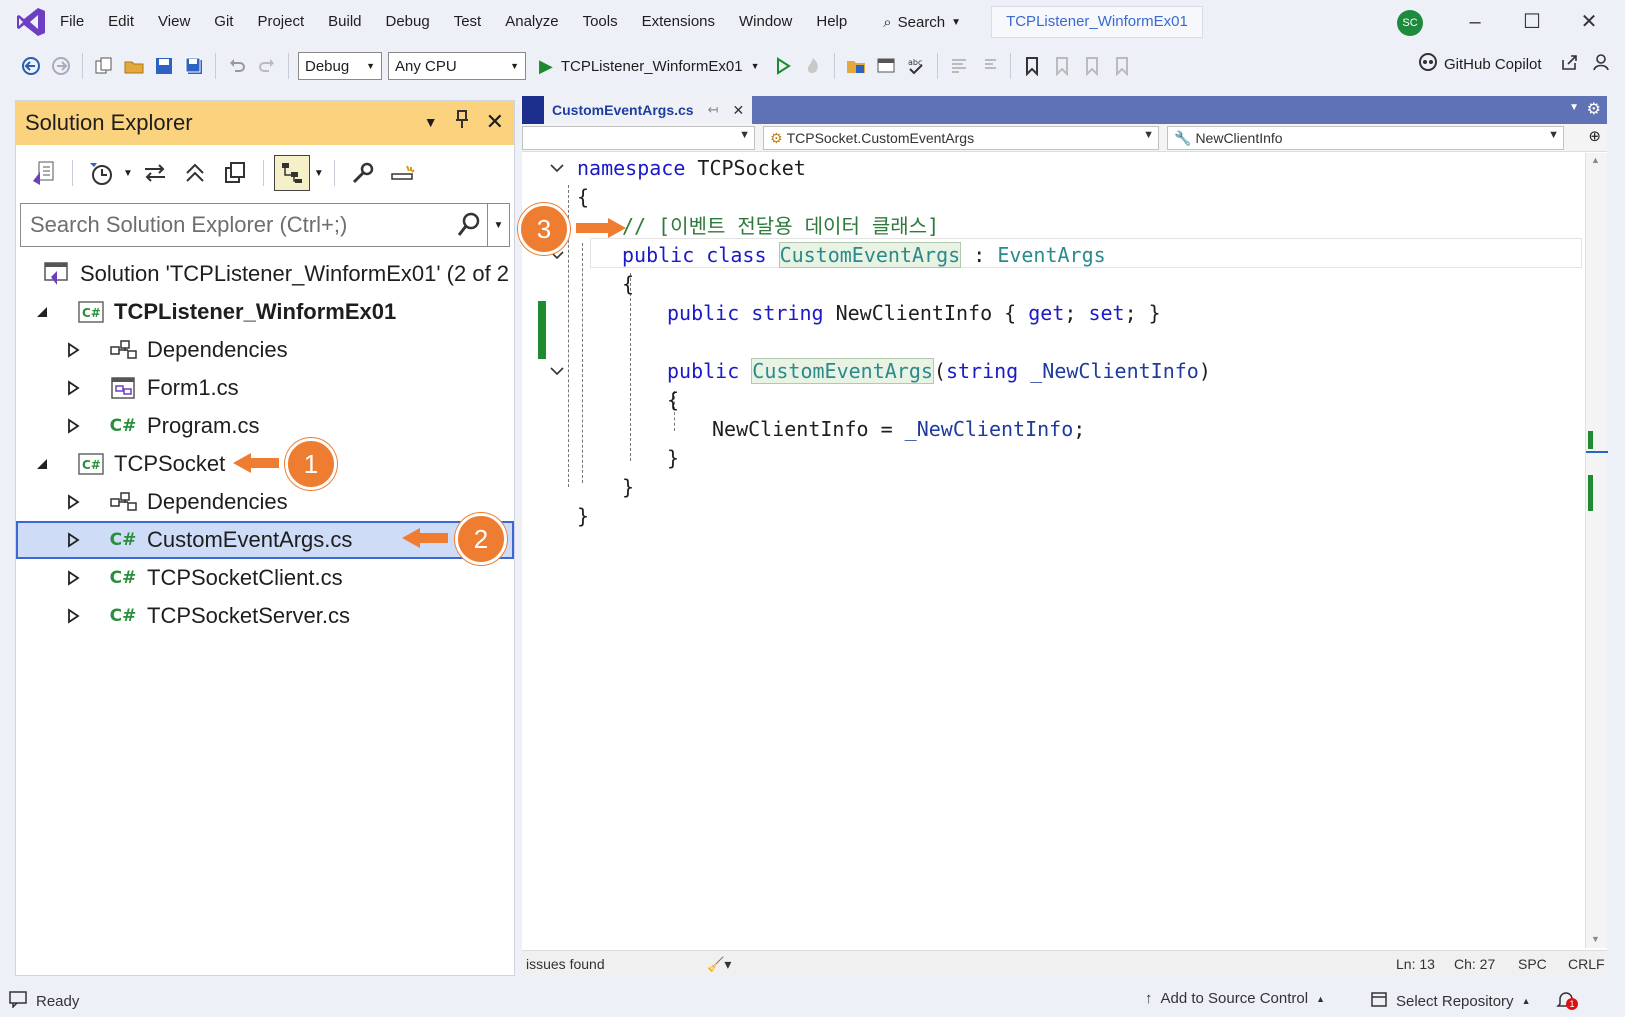  I want to click on menu-git: Git, so click(223, 22).